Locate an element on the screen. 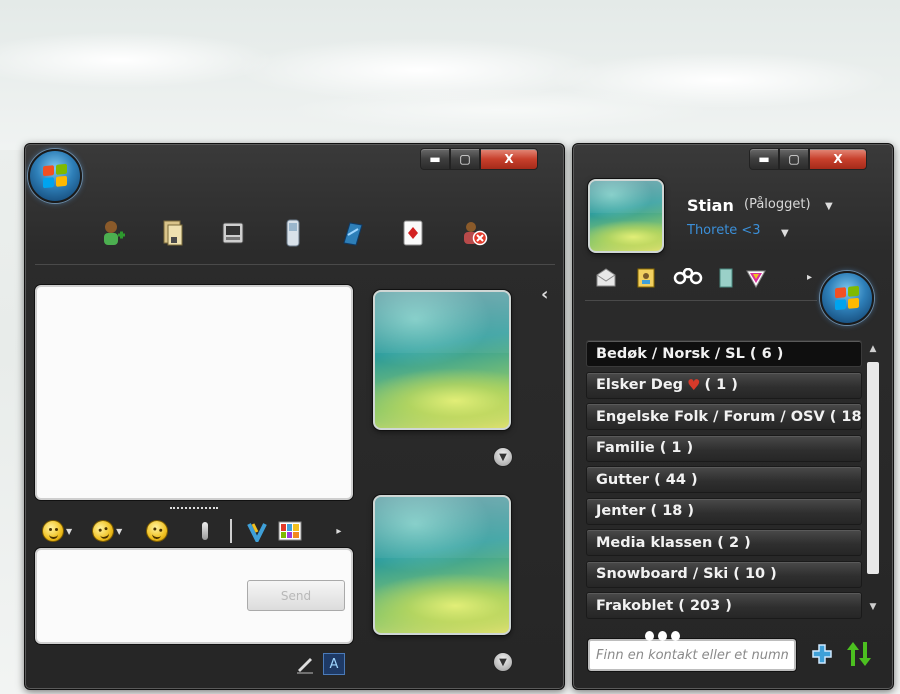 Image resolution: width=900 pixels, height=694 pixels. nudge-icon is located at coordinates (157, 531).